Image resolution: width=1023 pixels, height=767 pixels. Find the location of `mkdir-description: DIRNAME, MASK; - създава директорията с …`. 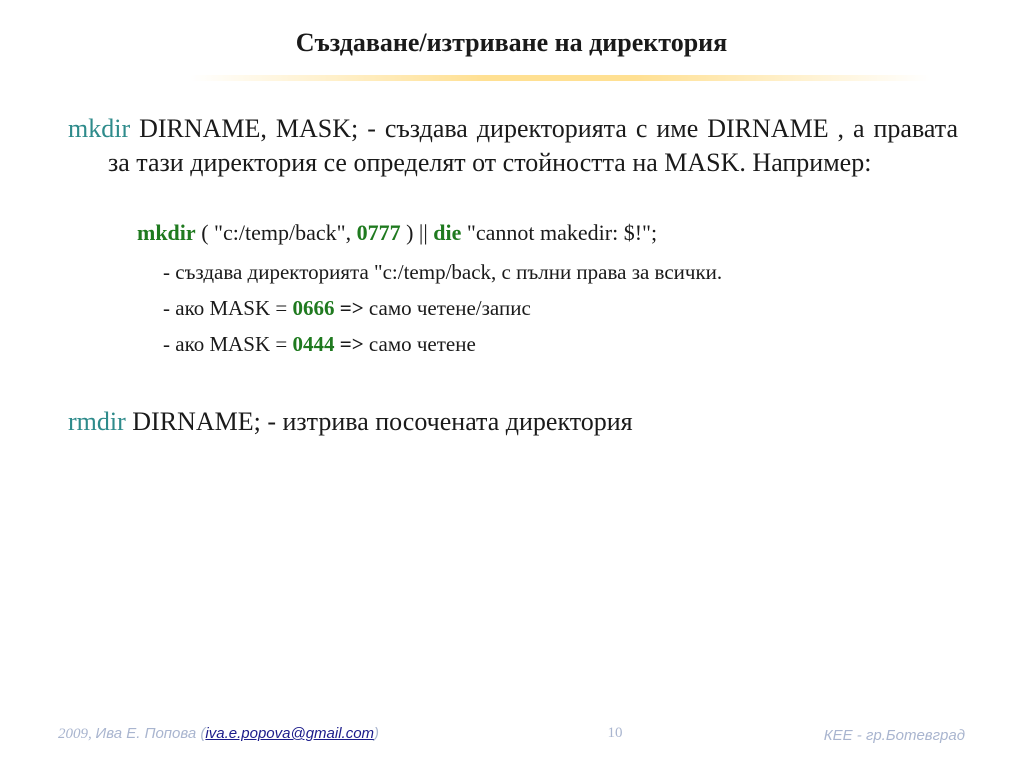

mkdir-description: DIRNAME, MASK; - създава директорията с … is located at coordinates (533, 145).